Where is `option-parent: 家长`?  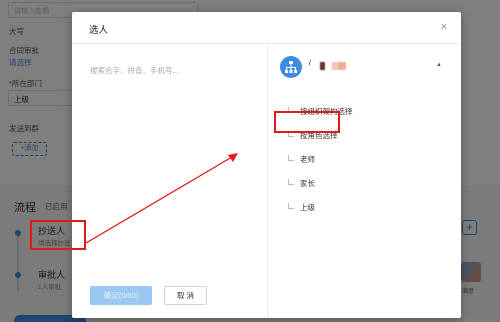
option-parent: 家长 is located at coordinates (301, 183).